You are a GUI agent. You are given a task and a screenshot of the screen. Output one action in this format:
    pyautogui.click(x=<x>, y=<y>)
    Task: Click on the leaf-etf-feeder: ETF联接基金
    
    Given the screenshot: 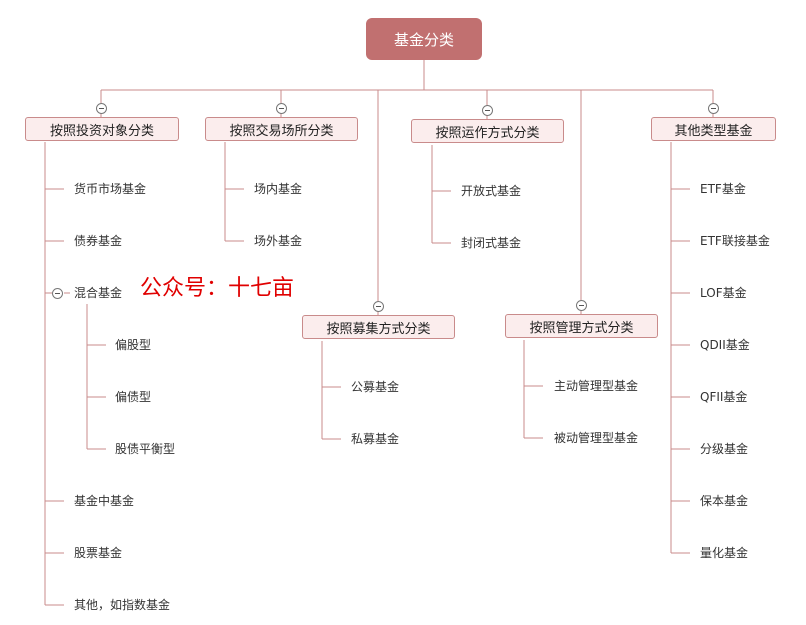 What is the action you would take?
    pyautogui.click(x=735, y=241)
    